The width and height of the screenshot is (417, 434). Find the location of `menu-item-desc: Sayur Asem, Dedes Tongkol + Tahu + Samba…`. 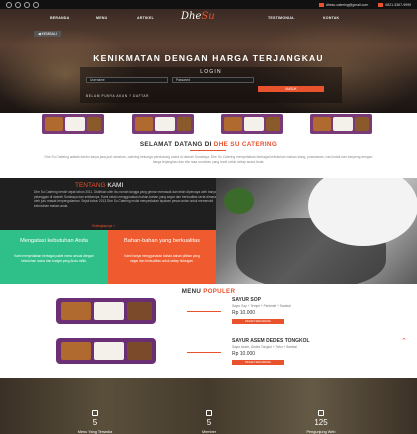

menu-item-desc: Sayur Asem, Dedes Tongkol + Tahu + Samba… is located at coordinates (264, 347).